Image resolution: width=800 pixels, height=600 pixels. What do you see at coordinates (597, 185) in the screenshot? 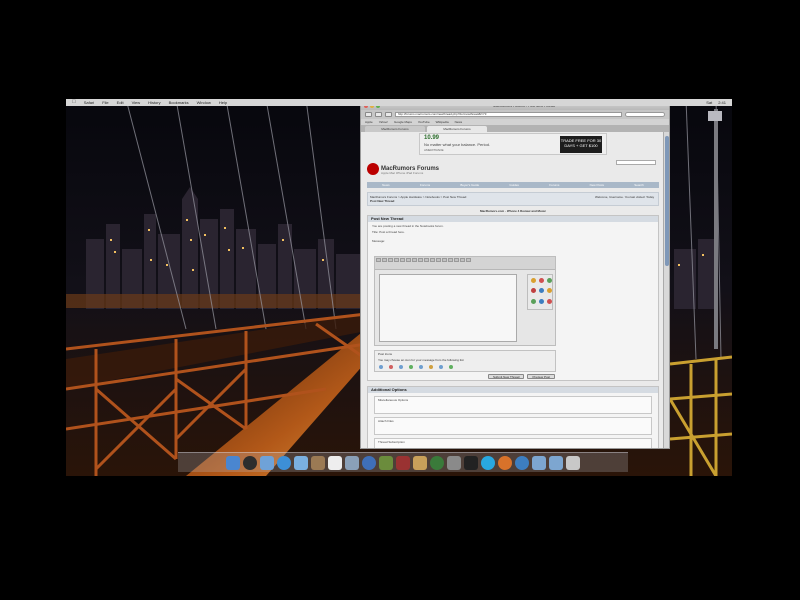
I see `nav-new-posts: New Posts` at bounding box center [597, 185].